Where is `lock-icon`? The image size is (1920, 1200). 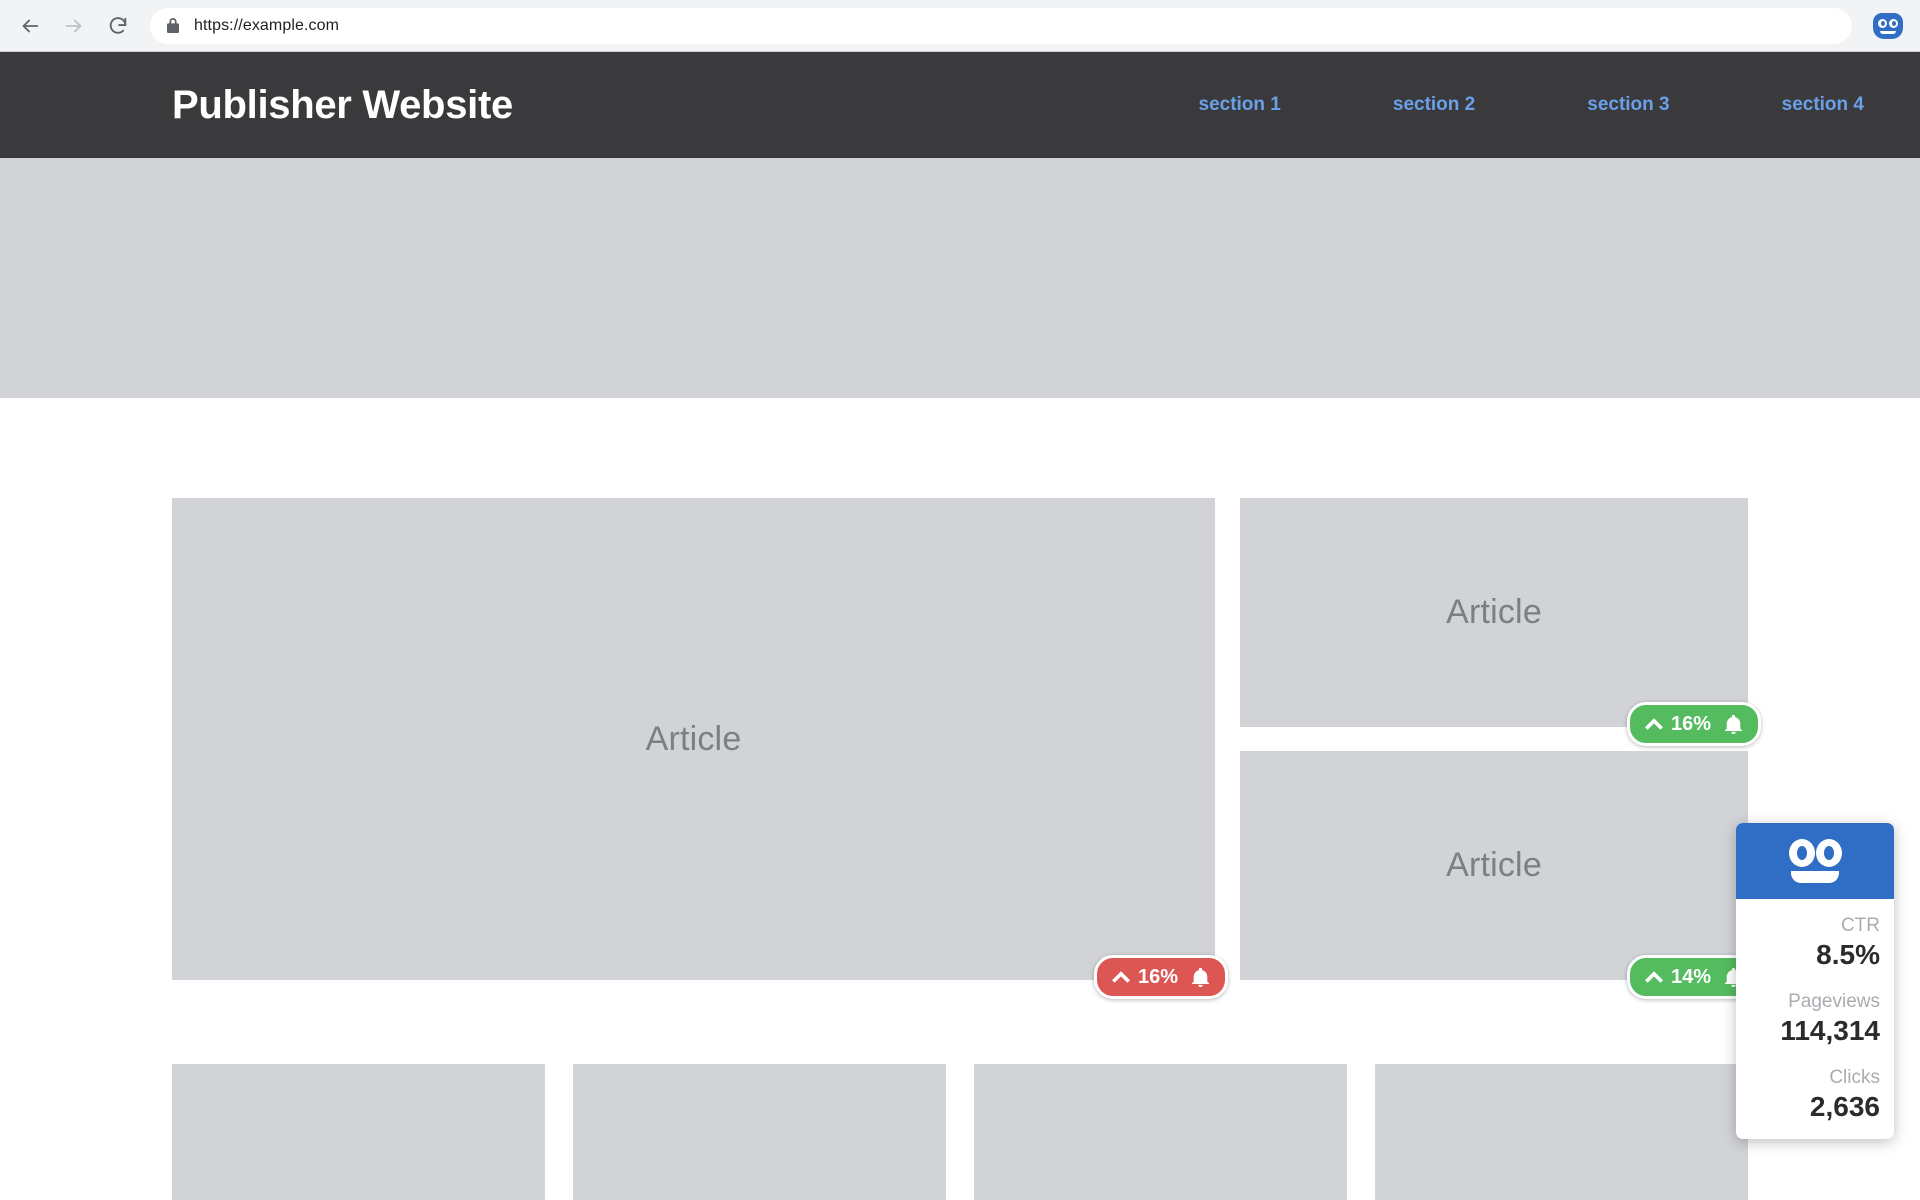 lock-icon is located at coordinates (173, 25).